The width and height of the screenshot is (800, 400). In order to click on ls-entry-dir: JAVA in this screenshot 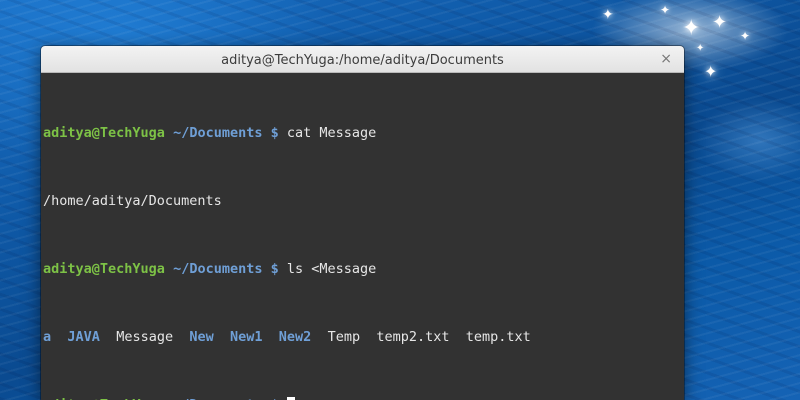, I will do `click(83, 337)`.